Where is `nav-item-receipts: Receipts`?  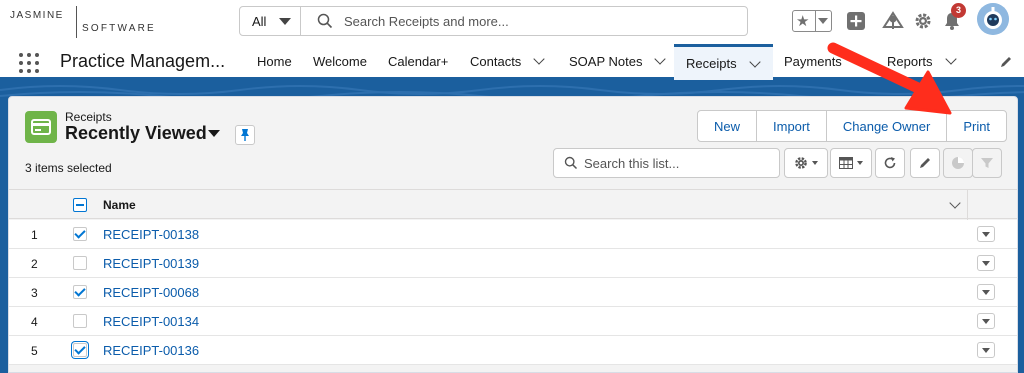 nav-item-receipts: Receipts is located at coordinates (723, 62).